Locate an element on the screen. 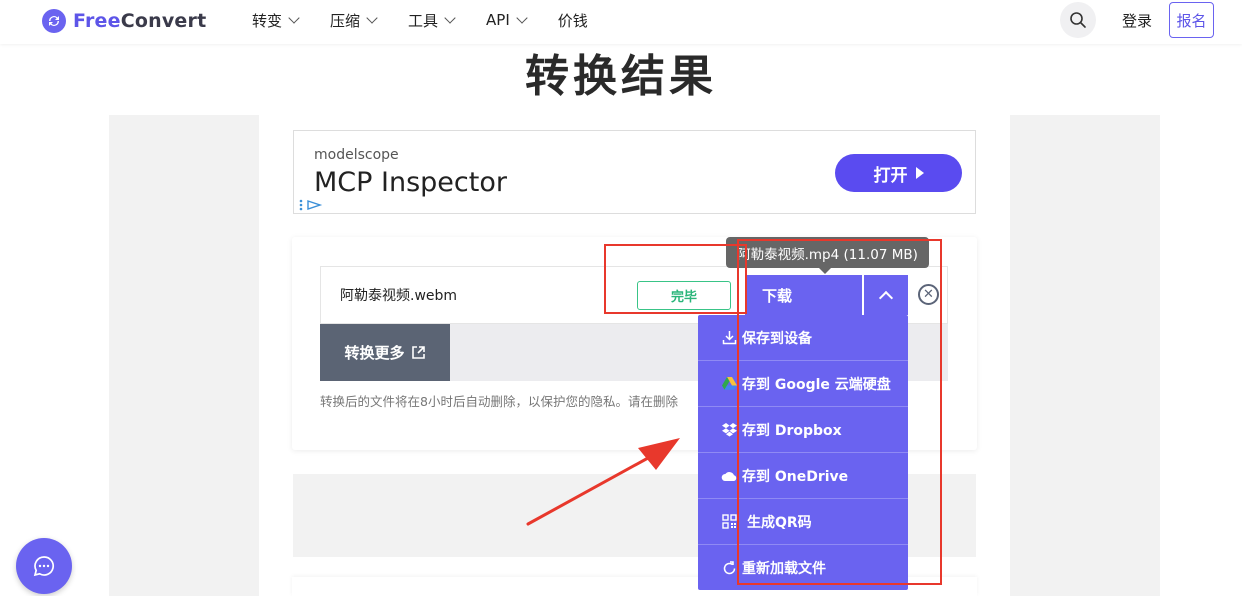 Image resolution: width=1242 pixels, height=596 pixels. annotation-box-status is located at coordinates (675, 279).